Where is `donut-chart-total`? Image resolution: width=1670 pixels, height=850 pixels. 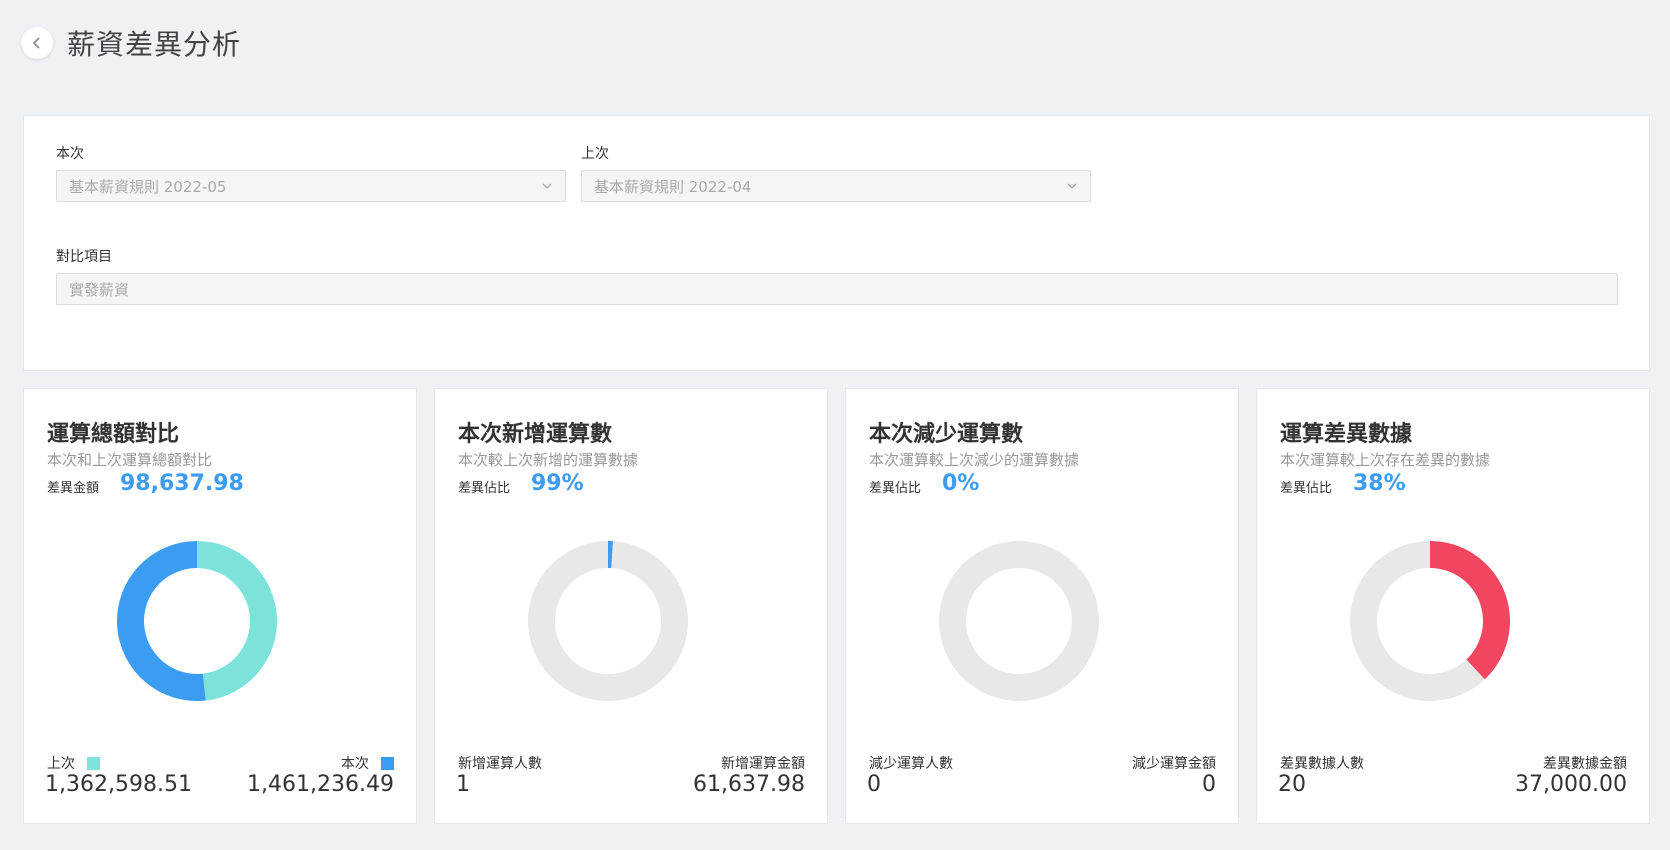
donut-chart-total is located at coordinates (197, 621).